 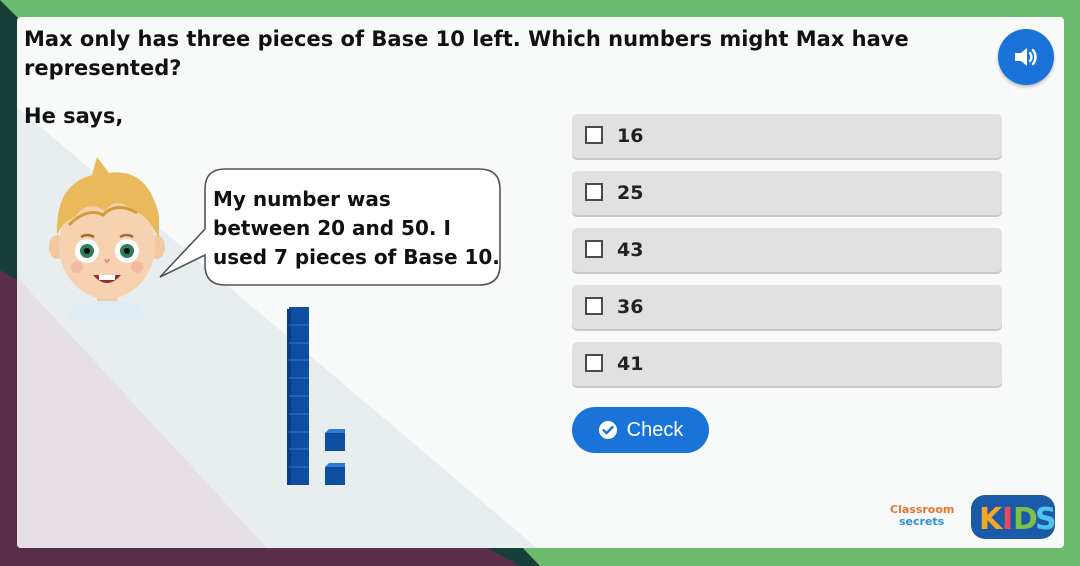 What do you see at coordinates (630, 364) in the screenshot?
I see `option-label: 41` at bounding box center [630, 364].